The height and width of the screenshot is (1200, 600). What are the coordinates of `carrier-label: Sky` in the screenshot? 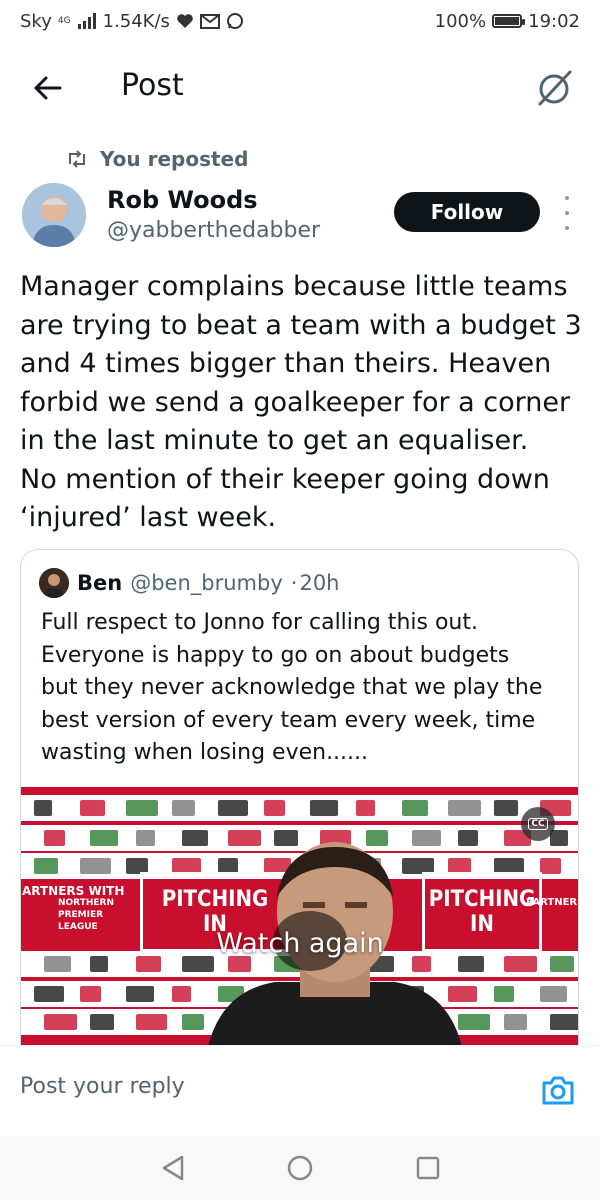 It's located at (36, 21).